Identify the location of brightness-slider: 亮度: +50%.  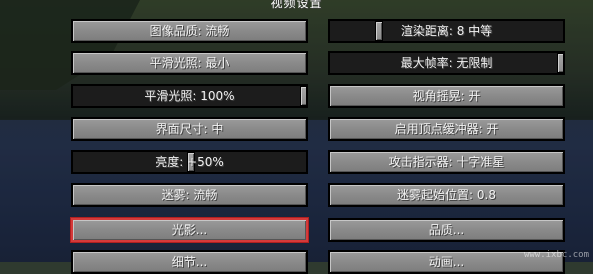
(189, 162).